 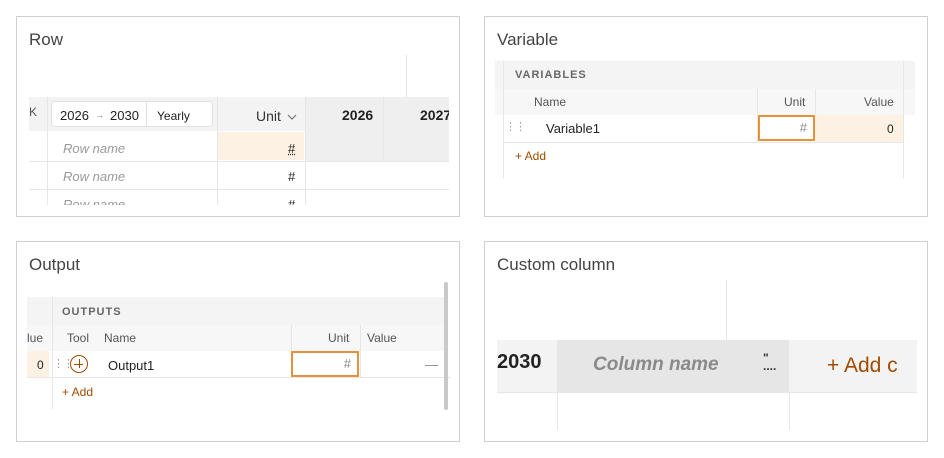 I want to click on row-prefix-label: K, so click(x=33, y=112).